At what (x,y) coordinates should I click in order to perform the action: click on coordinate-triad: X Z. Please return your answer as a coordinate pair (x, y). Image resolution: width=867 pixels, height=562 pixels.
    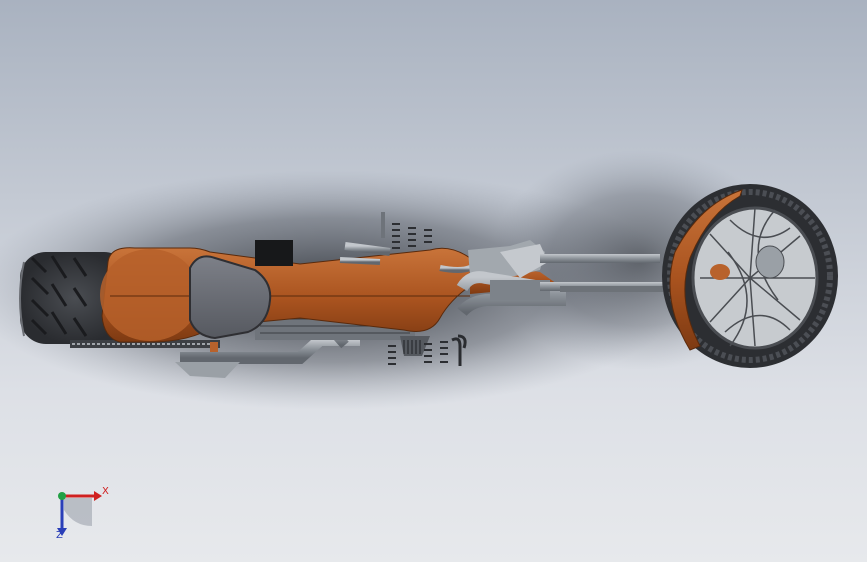
    Looking at the image, I should click on (79, 515).